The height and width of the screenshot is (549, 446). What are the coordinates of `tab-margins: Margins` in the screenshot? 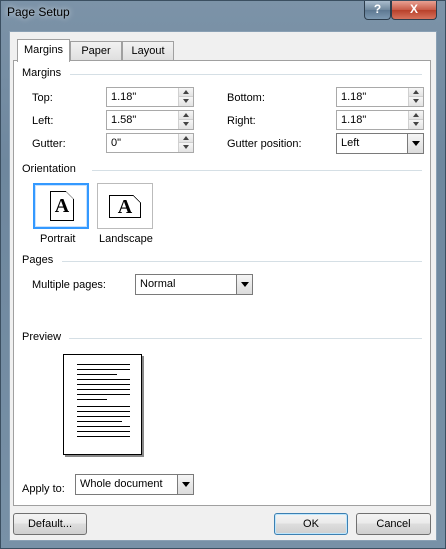 It's located at (43, 50).